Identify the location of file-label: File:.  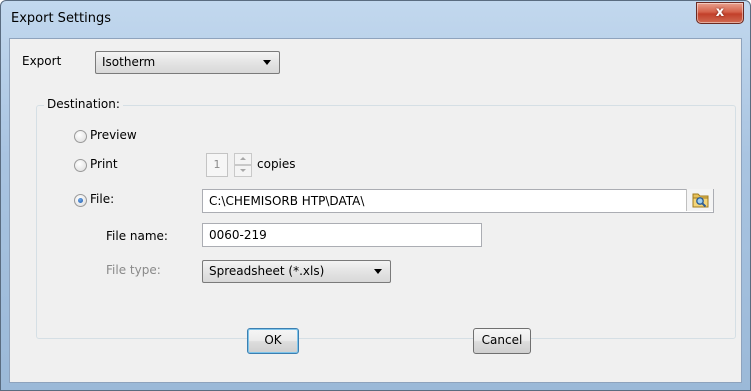
(102, 199).